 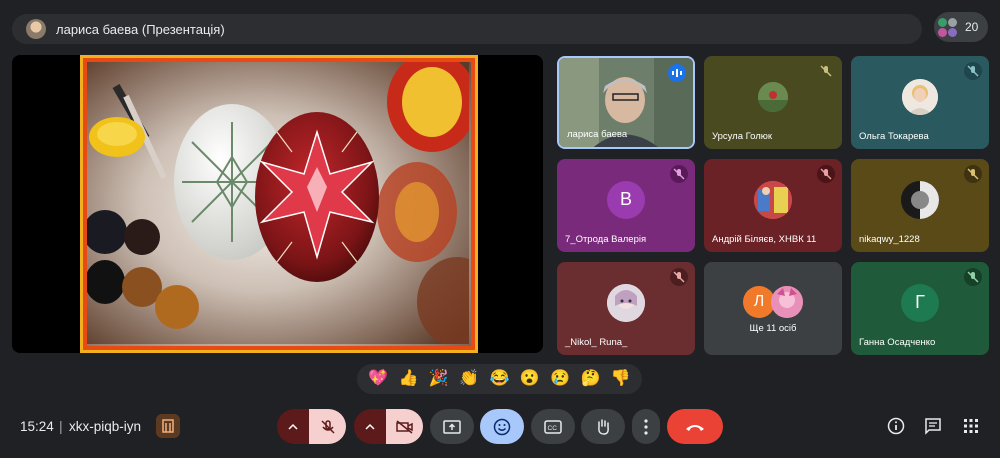 I want to click on mic-toggle-button, so click(x=327, y=426).